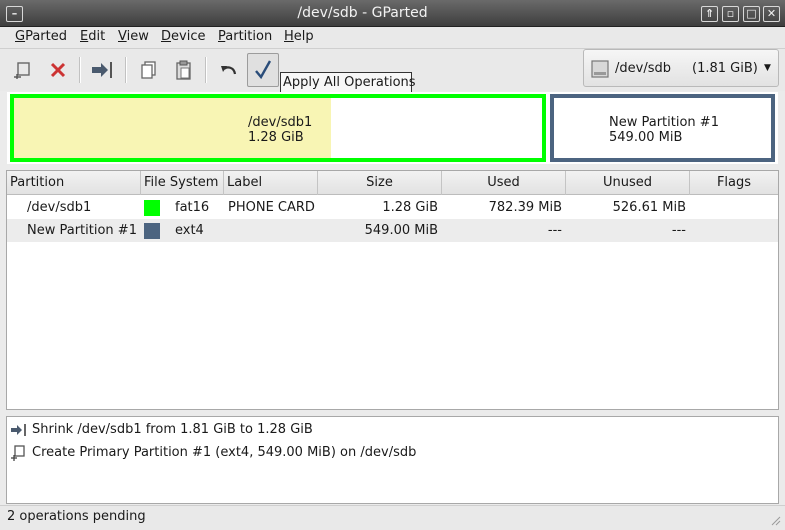 Image resolution: width=785 pixels, height=530 pixels. I want to click on menu-help: Help, so click(299, 36).